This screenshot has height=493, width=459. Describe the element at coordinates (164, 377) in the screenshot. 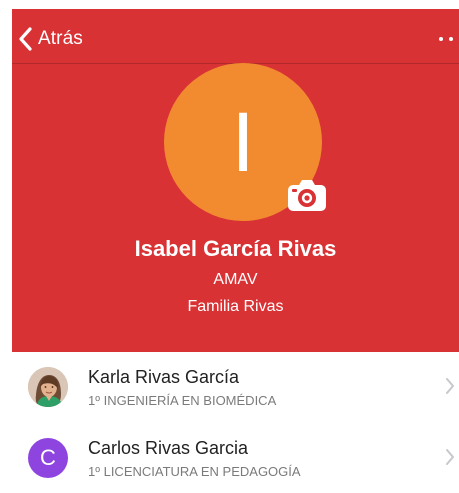

I see `contact-name: Karla Rivas García` at that location.